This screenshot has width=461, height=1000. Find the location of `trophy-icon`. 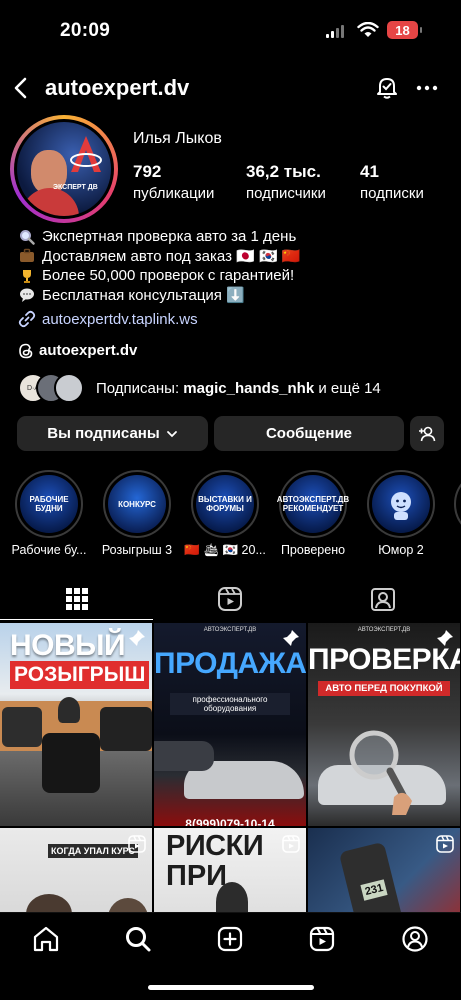

trophy-icon is located at coordinates (27, 276).